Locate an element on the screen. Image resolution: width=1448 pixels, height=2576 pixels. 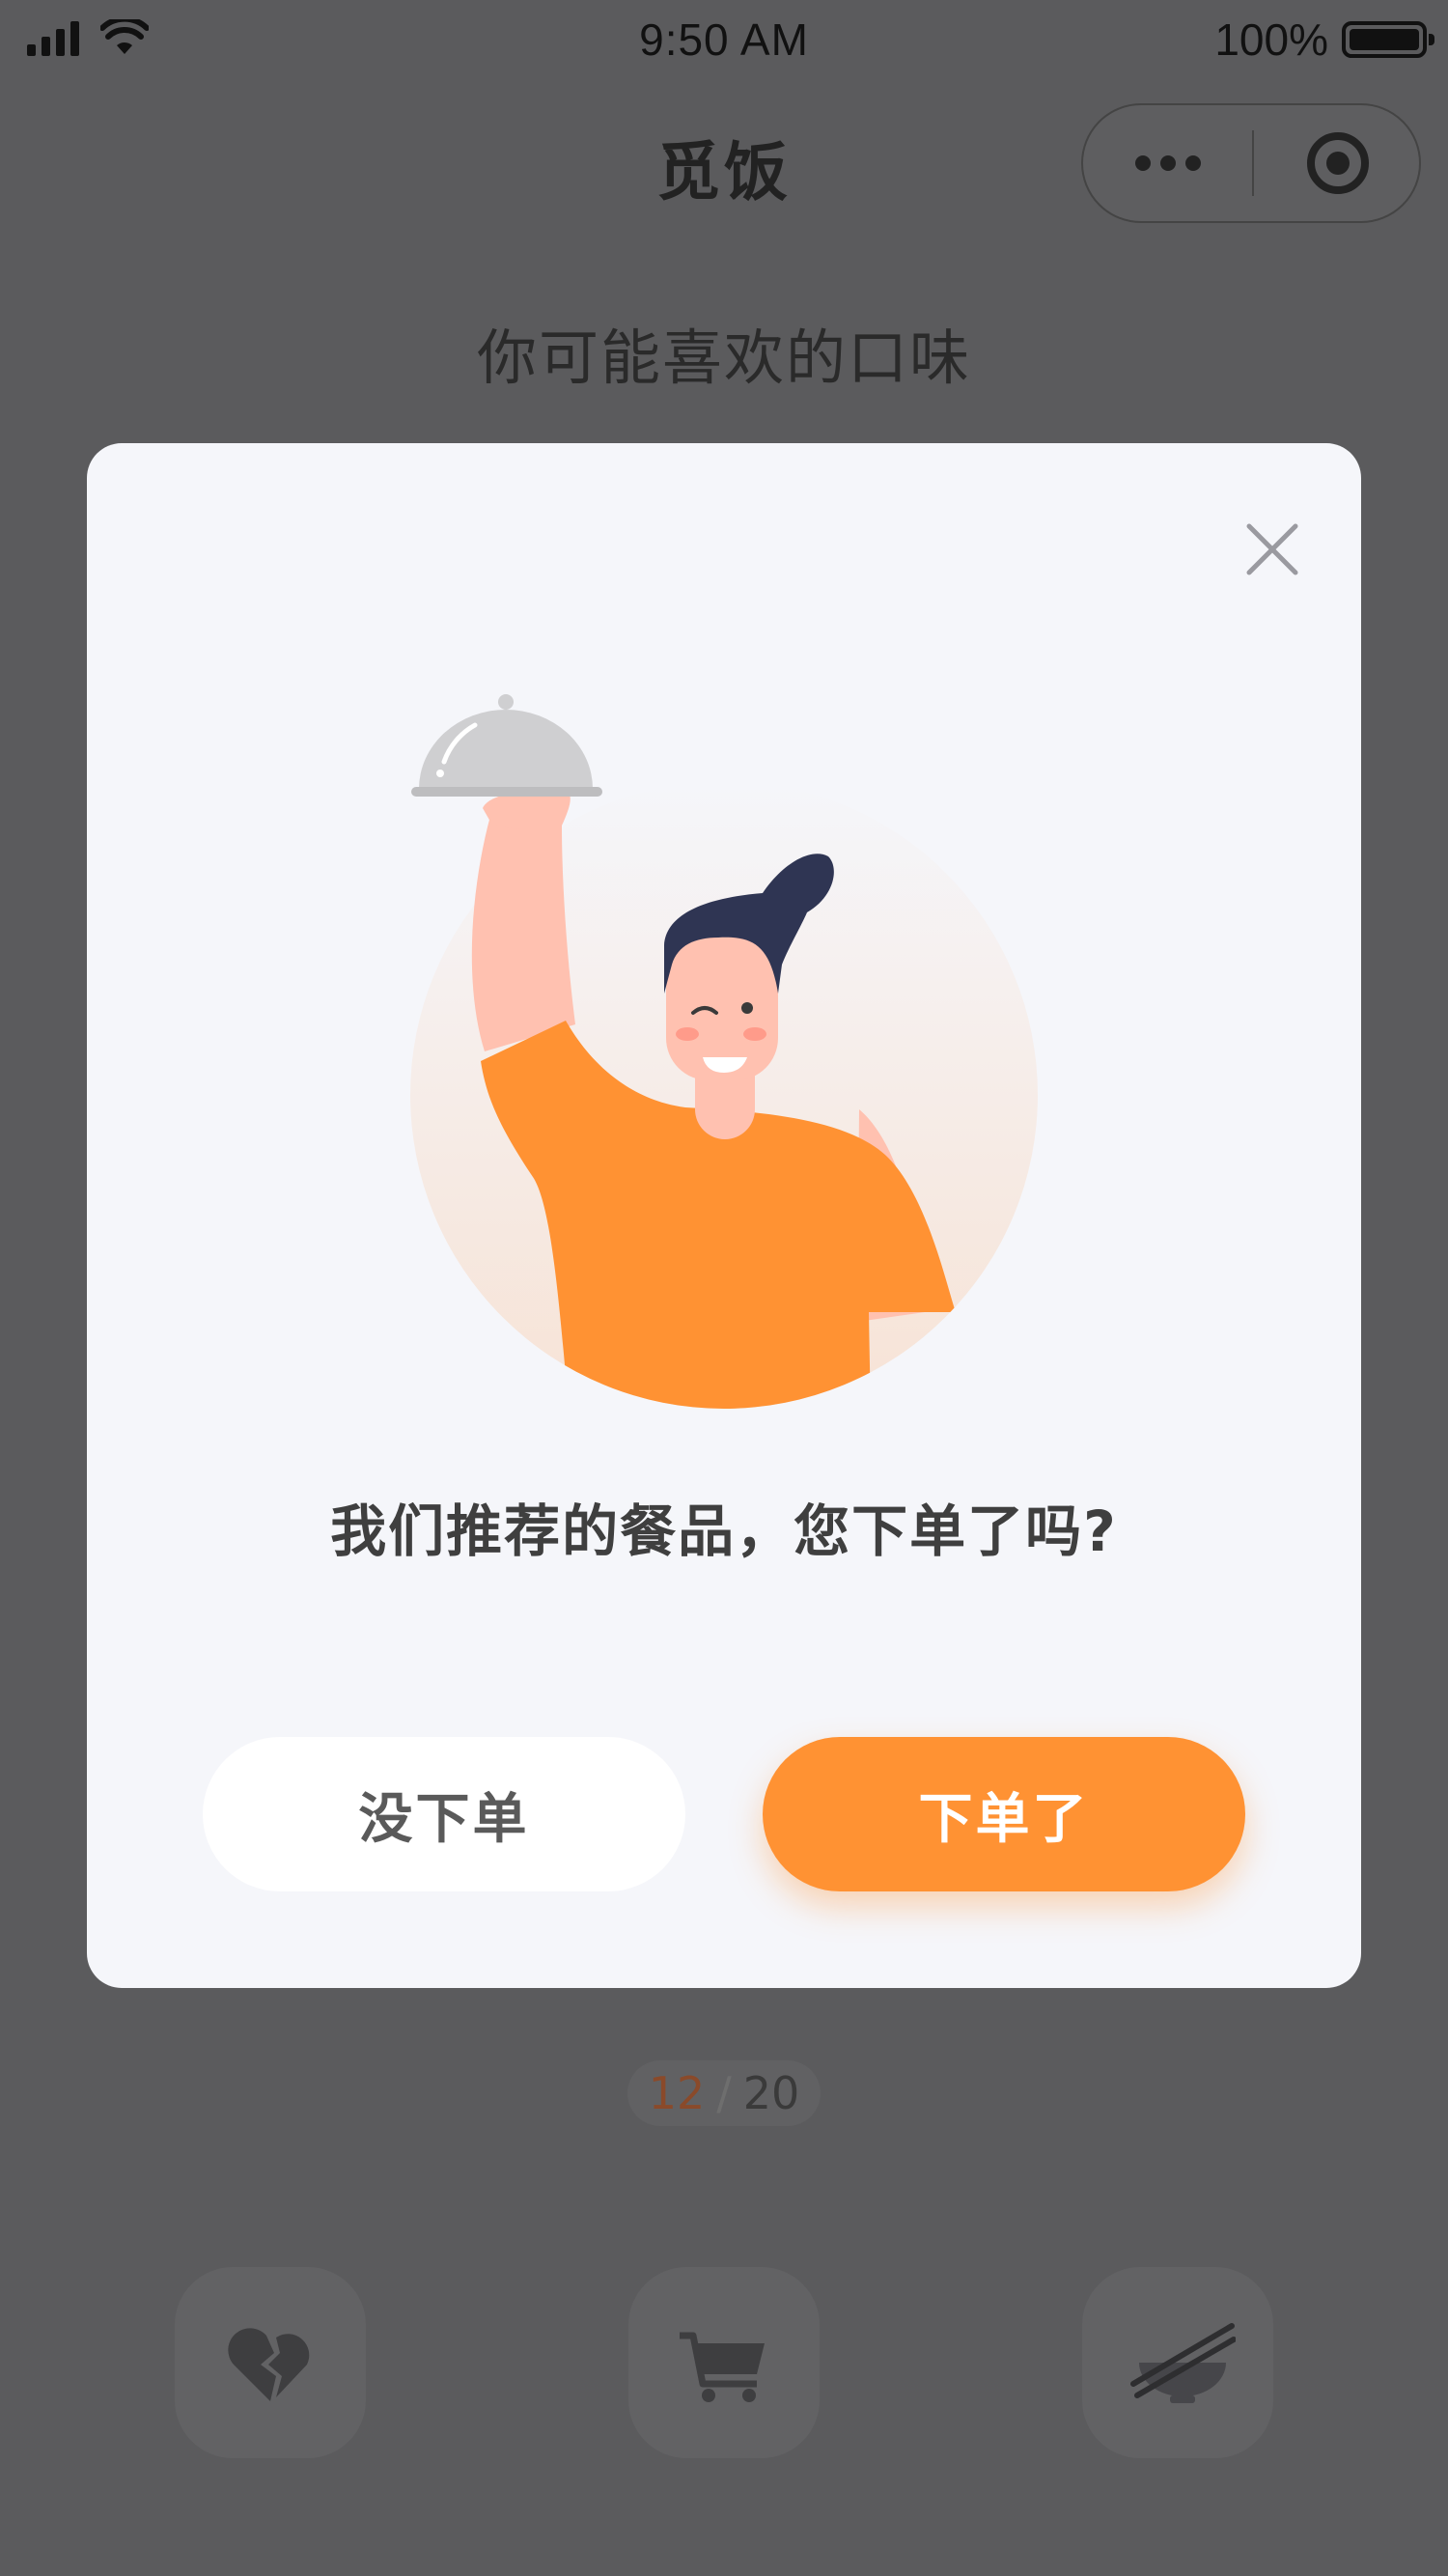
cloche-icon is located at coordinates (506, 746).